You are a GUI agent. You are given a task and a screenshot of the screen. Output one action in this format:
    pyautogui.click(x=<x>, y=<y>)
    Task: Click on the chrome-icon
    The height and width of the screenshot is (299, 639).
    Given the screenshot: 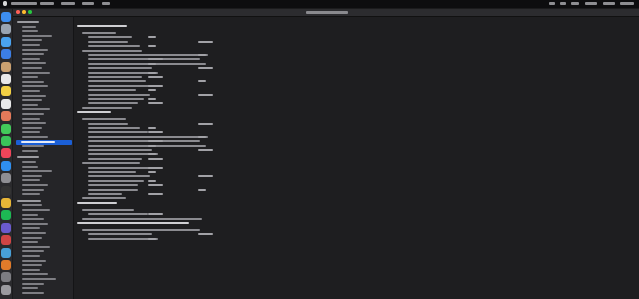 What is the action you would take?
    pyautogui.click(x=6, y=203)
    